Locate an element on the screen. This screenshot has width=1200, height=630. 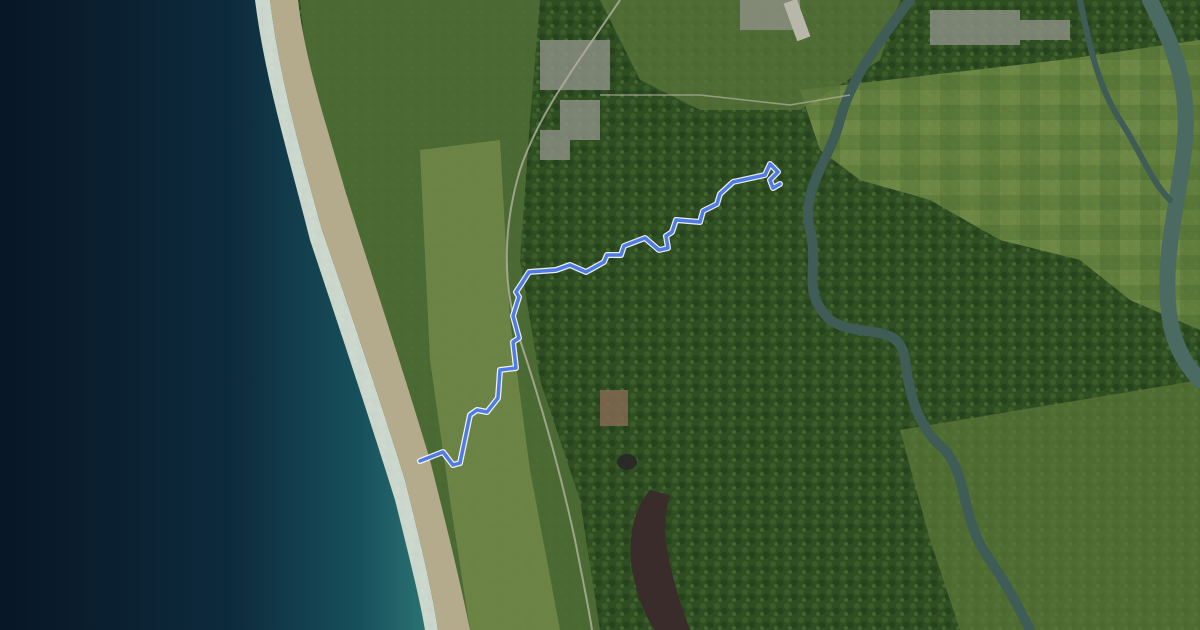
clearing is located at coordinates (614, 408).